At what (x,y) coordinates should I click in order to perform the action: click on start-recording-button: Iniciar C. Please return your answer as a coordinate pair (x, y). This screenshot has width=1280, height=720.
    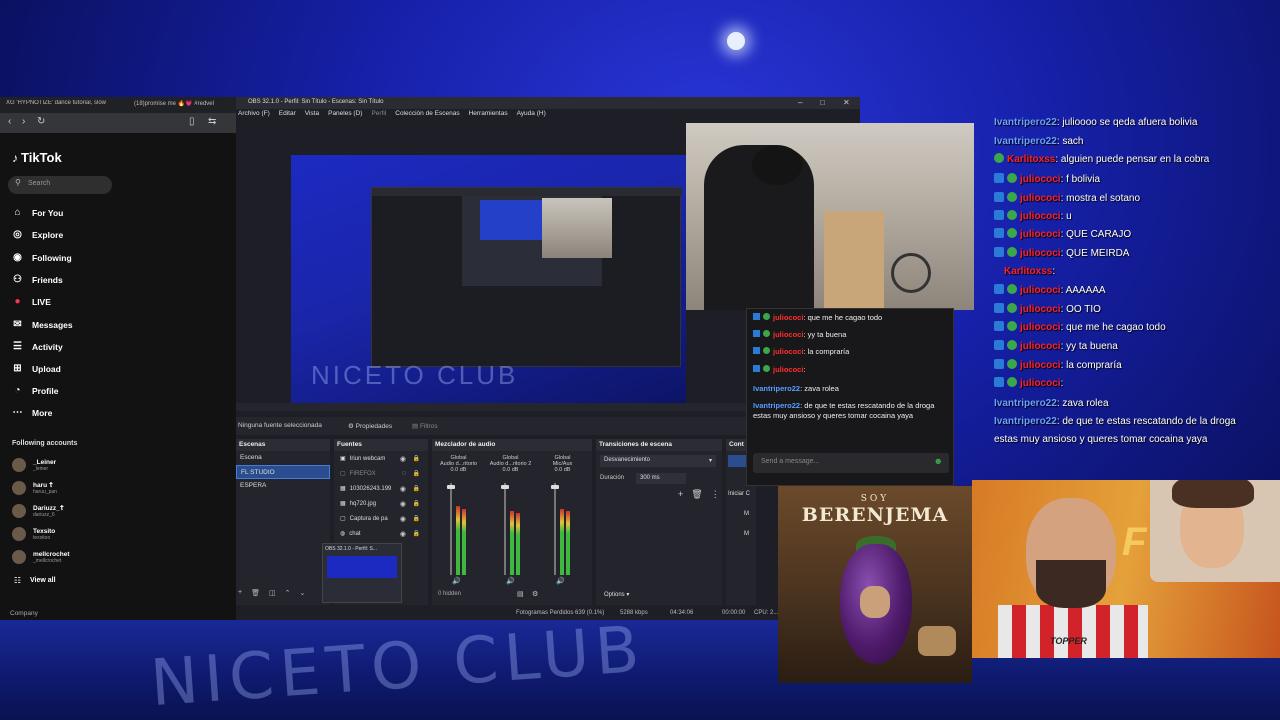
    Looking at the image, I should click on (739, 494).